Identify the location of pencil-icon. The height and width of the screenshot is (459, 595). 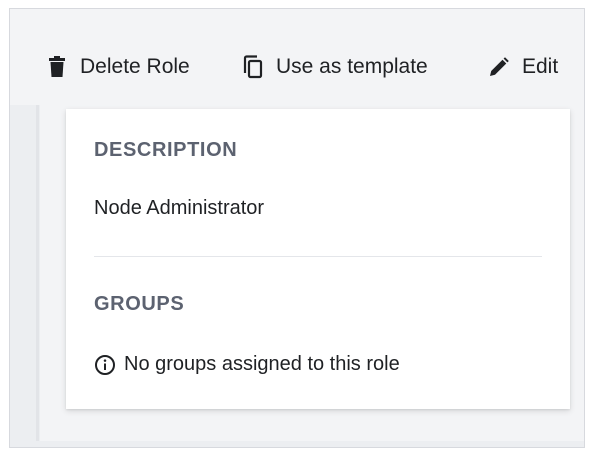
(499, 67).